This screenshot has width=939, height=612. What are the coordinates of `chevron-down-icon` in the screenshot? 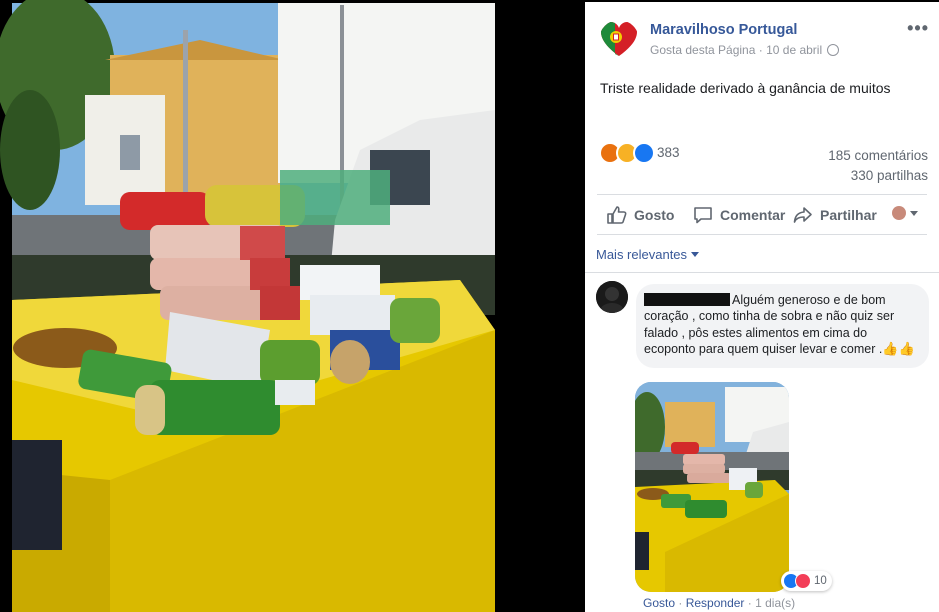 It's located at (914, 213).